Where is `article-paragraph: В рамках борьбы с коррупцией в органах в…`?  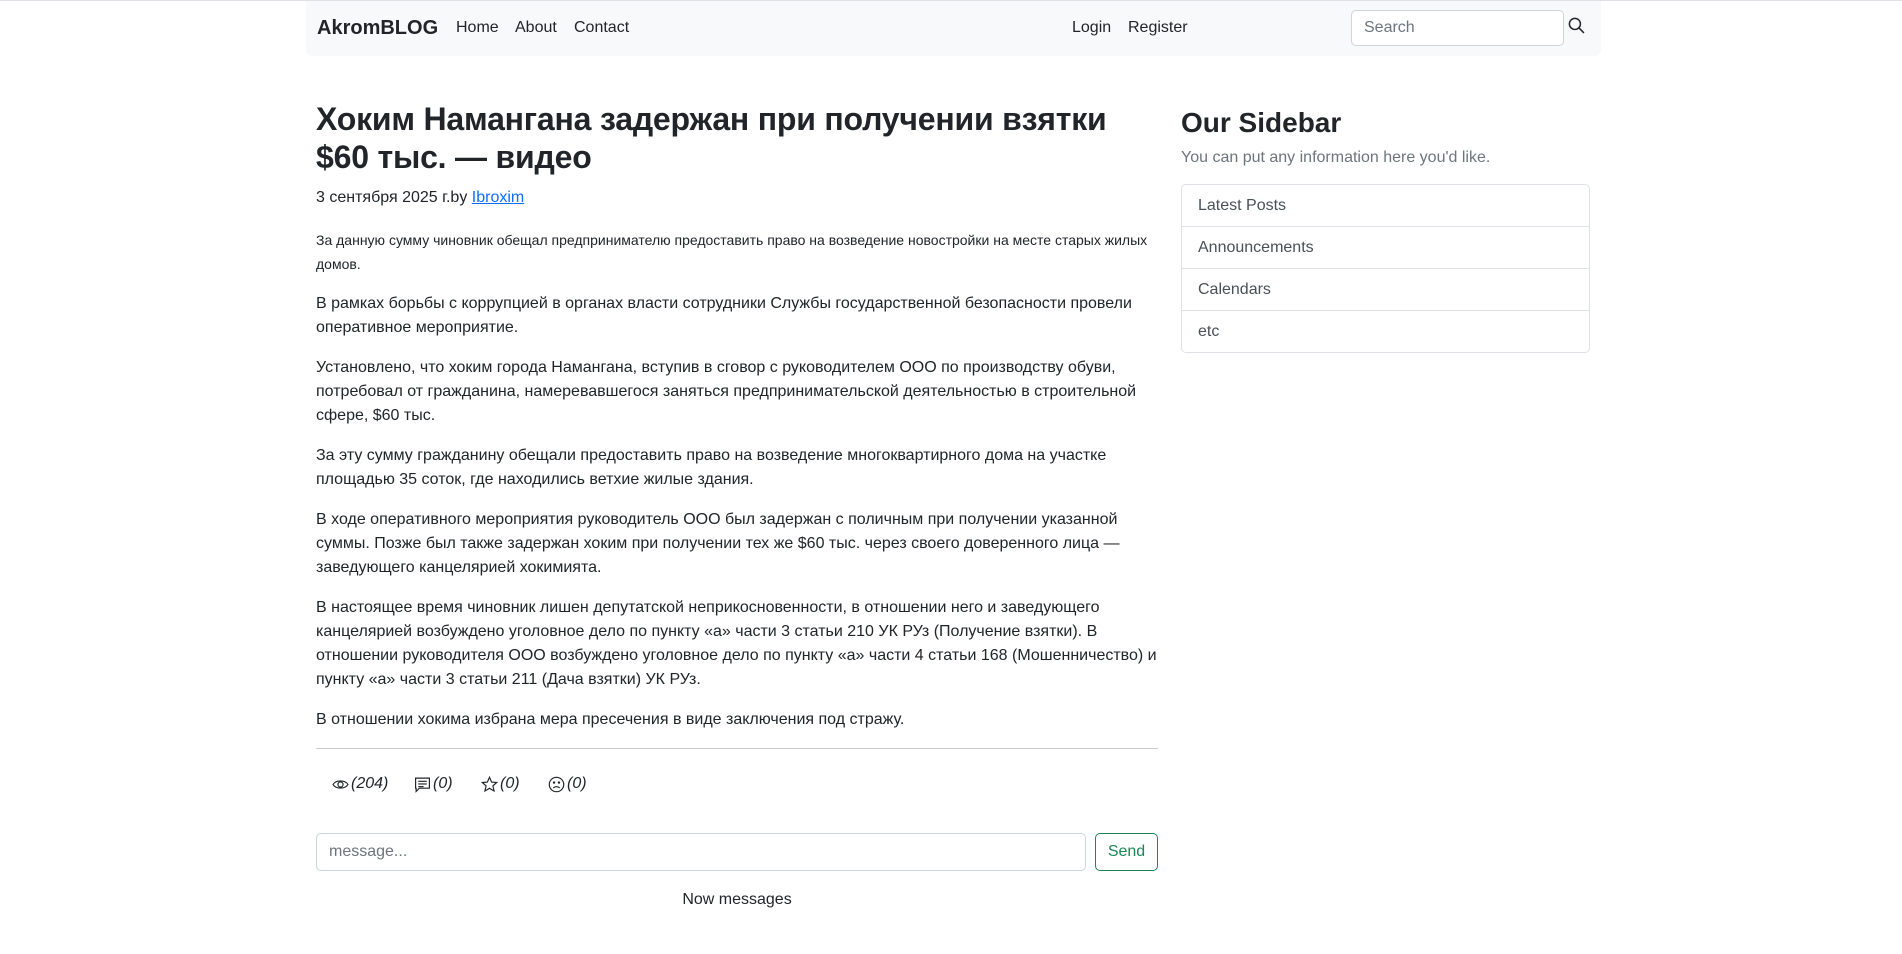
article-paragraph: В рамках борьбы с коррупцией в органах в… is located at coordinates (724, 315).